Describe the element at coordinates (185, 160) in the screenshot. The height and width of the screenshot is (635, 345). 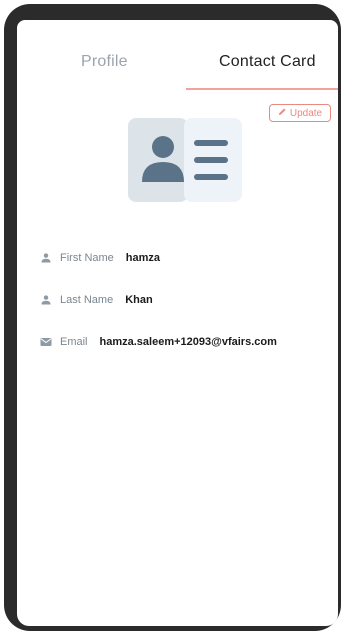
I see `contact-card-icon` at that location.